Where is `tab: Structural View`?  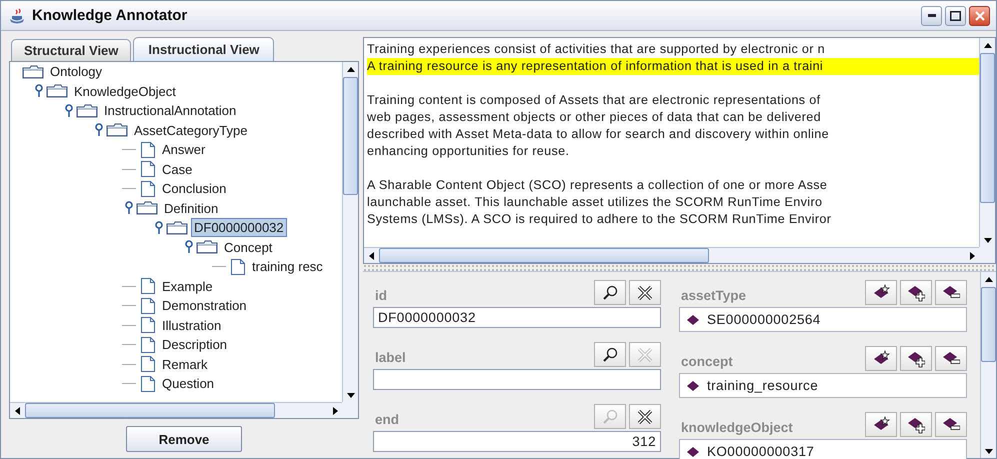 tab: Structural View is located at coordinates (71, 50).